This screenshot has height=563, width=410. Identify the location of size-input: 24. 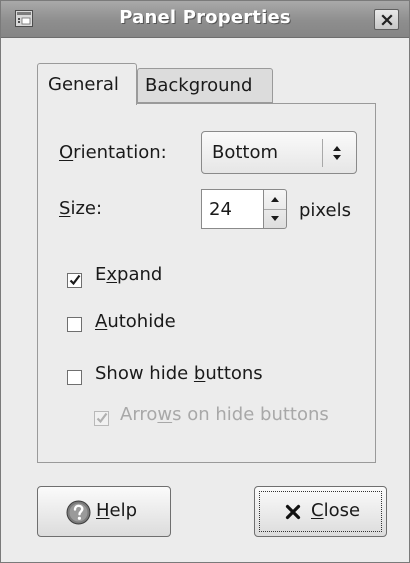
(232, 209).